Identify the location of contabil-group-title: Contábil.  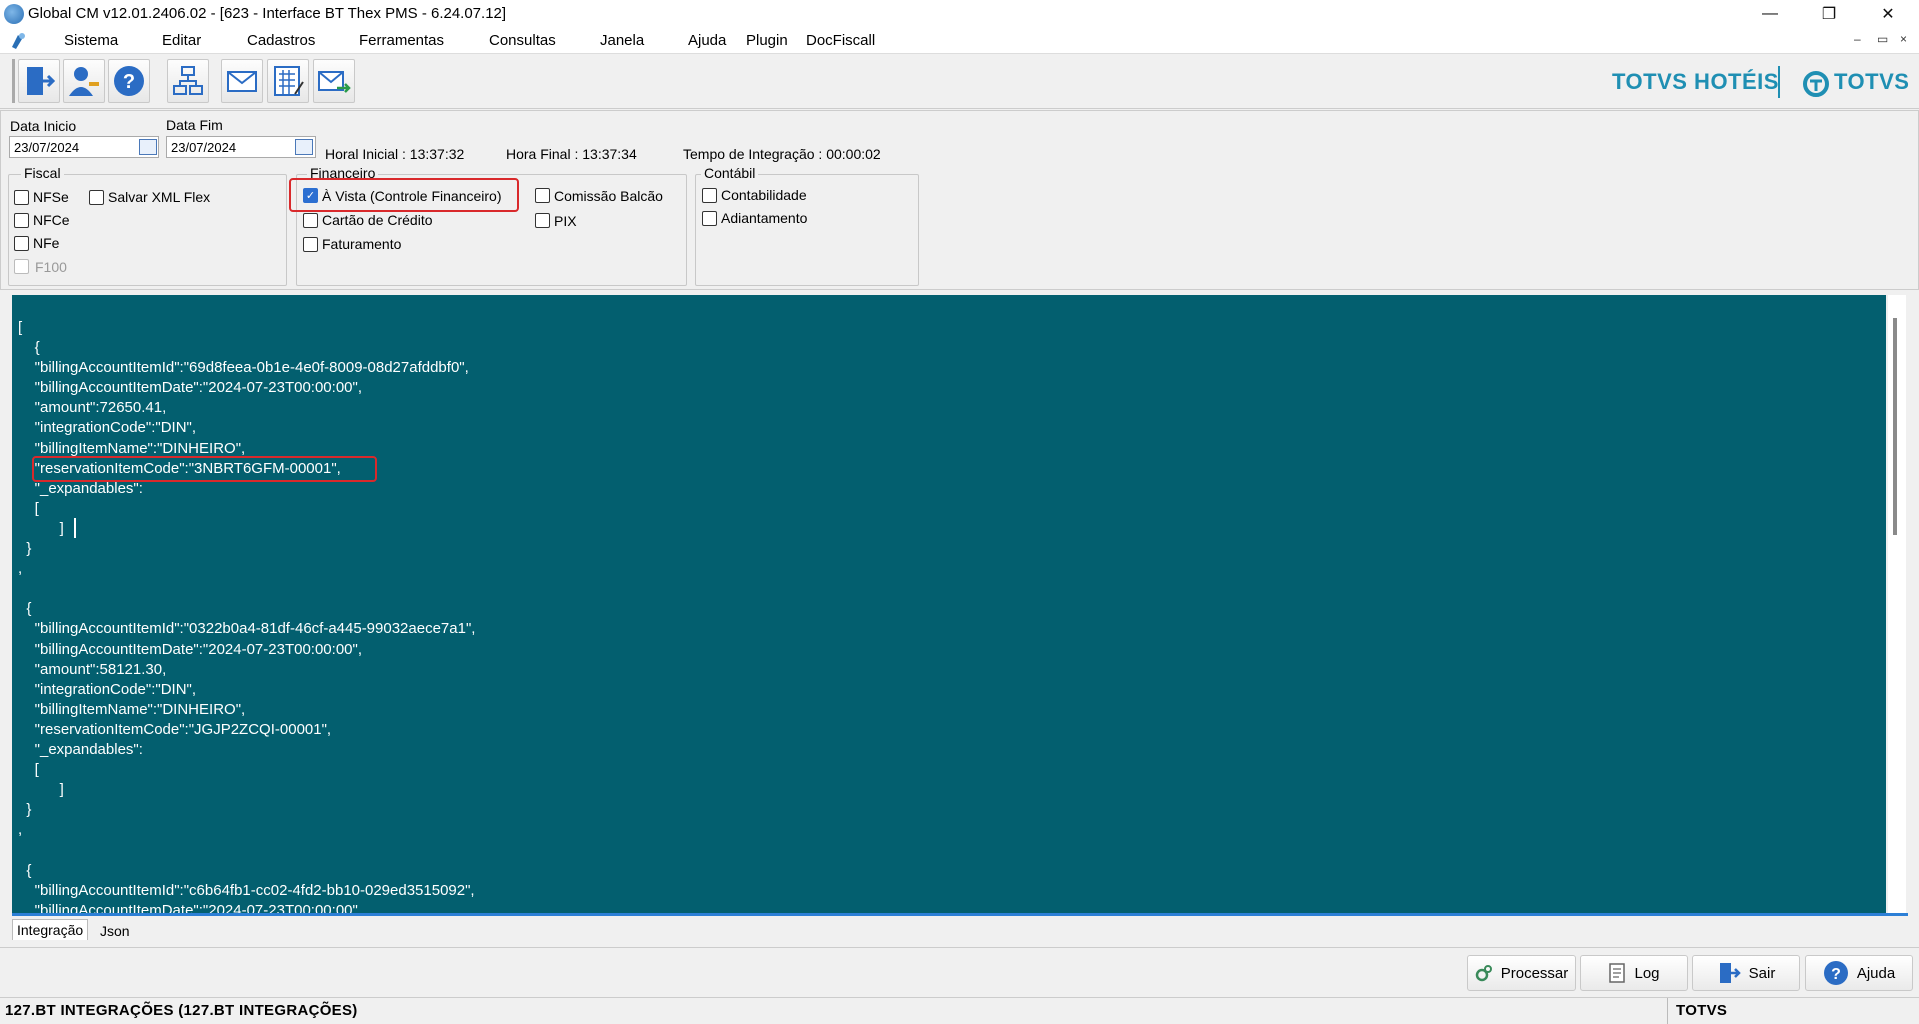
(730, 173).